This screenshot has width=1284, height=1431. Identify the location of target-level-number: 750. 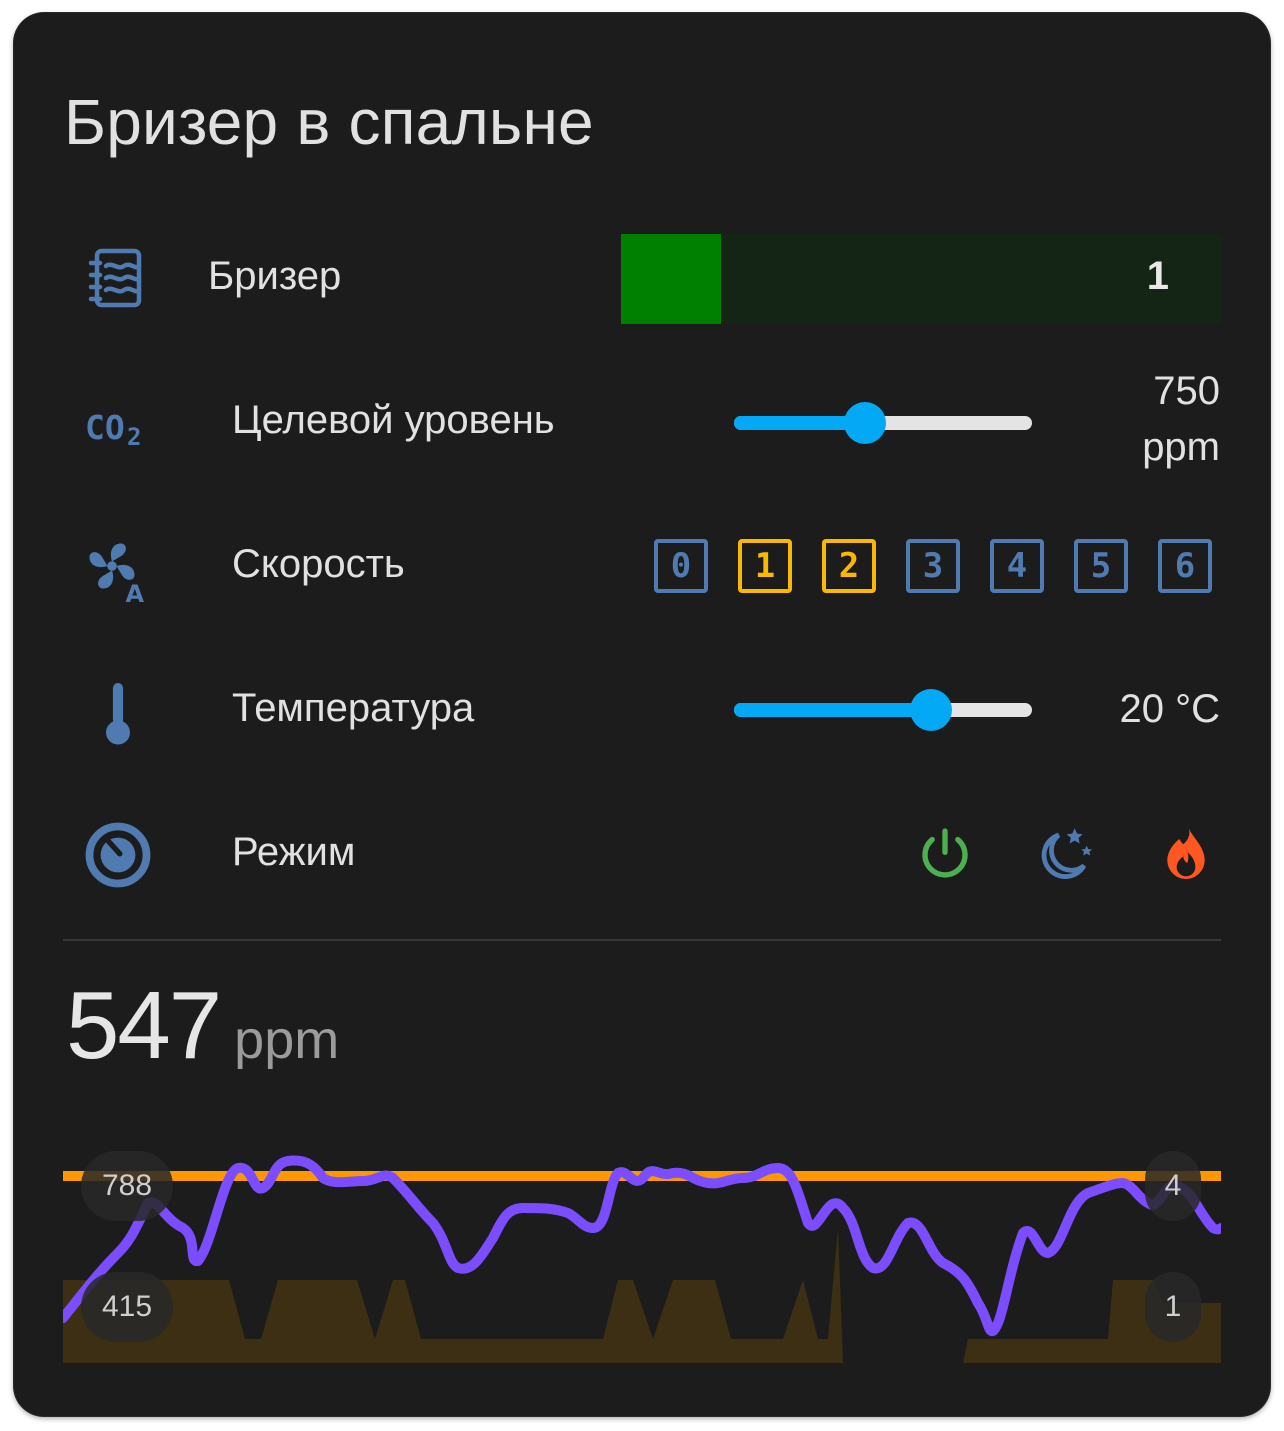
(1186, 391).